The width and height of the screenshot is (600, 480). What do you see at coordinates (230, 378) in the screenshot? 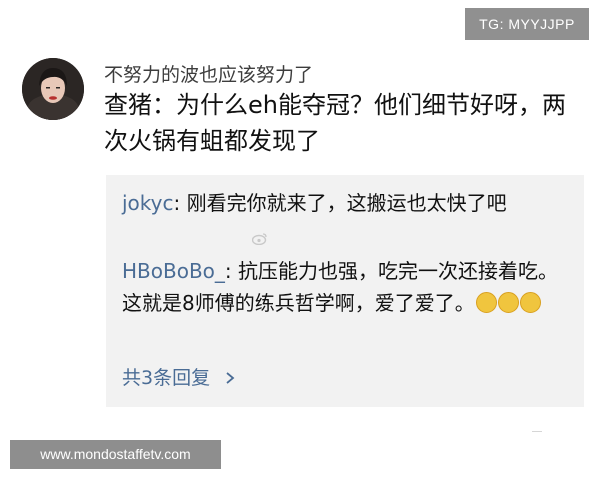
I see `chevron-right-icon` at bounding box center [230, 378].